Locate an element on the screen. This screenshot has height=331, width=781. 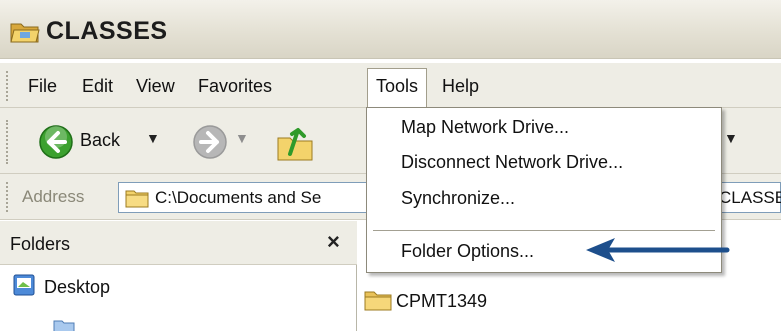
forward-history-dropdown: ▼ is located at coordinates (242, 138).